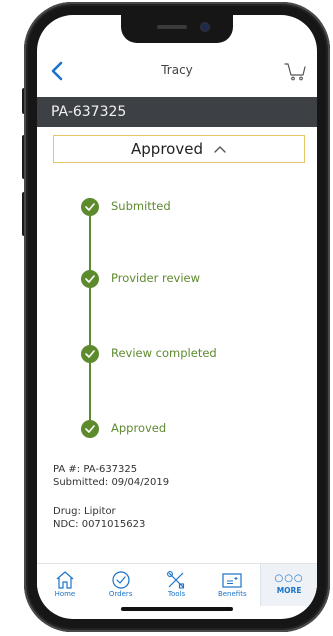  Describe the element at coordinates (232, 580) in the screenshot. I see `card-plus-icon` at that location.